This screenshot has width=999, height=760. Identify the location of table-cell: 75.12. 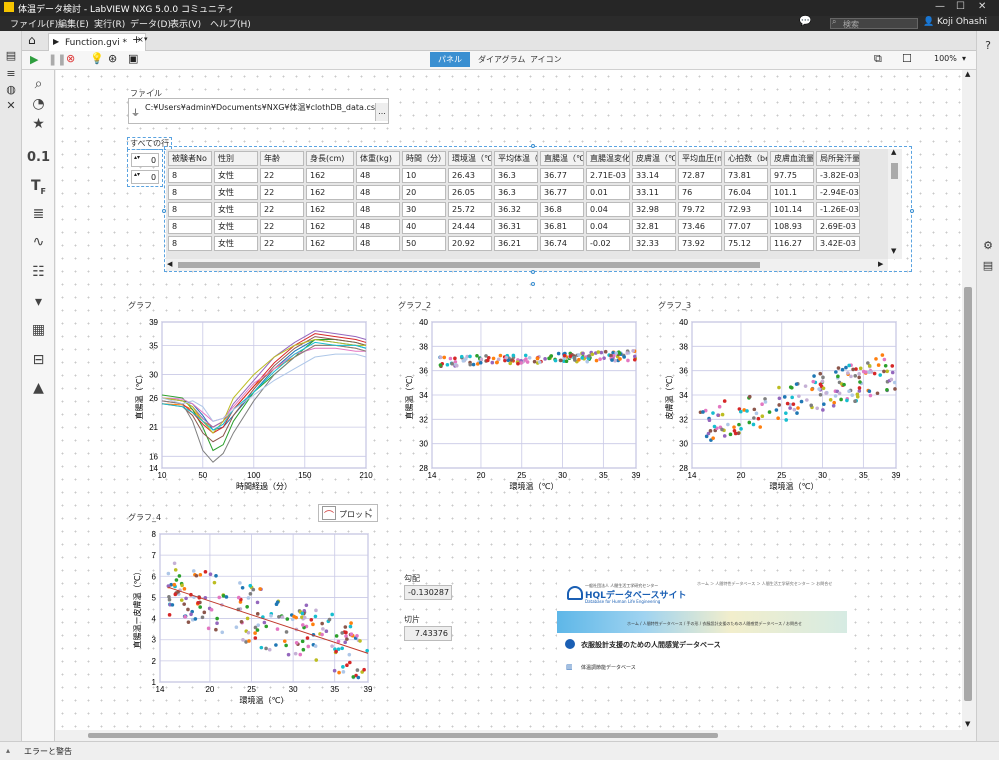
(746, 243).